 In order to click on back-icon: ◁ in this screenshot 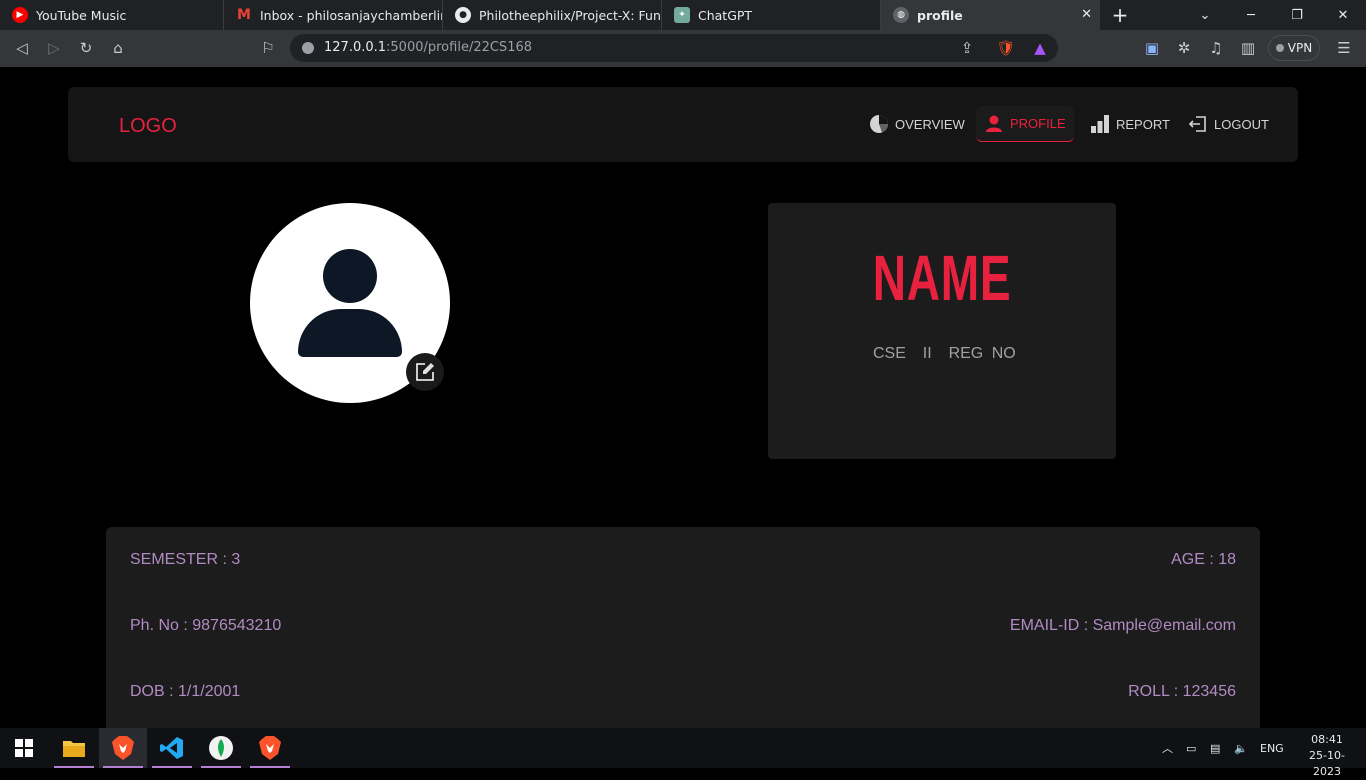, I will do `click(22, 48)`.